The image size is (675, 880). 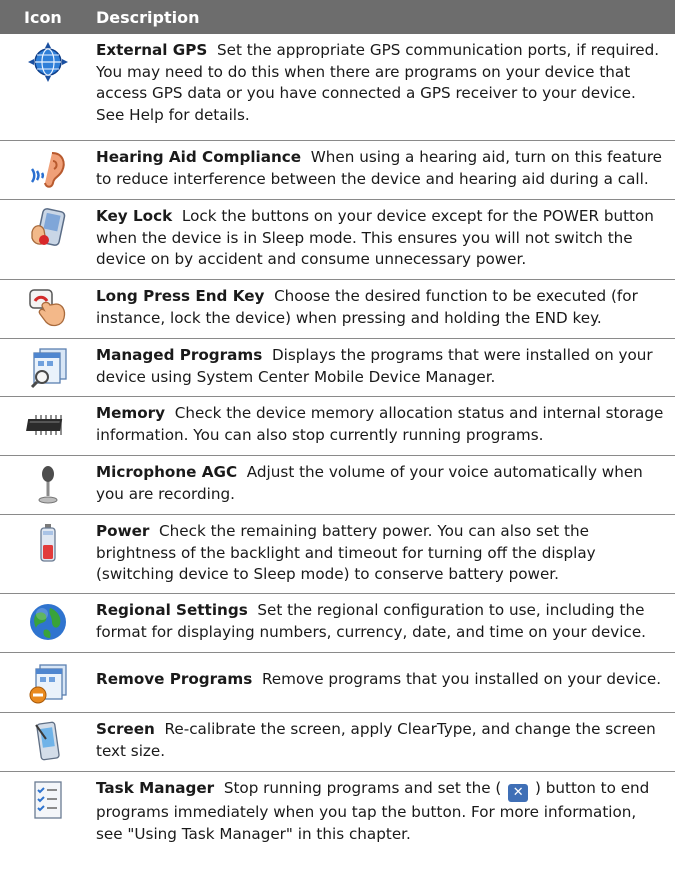 What do you see at coordinates (123, 531) in the screenshot?
I see `row-title: Power` at bounding box center [123, 531].